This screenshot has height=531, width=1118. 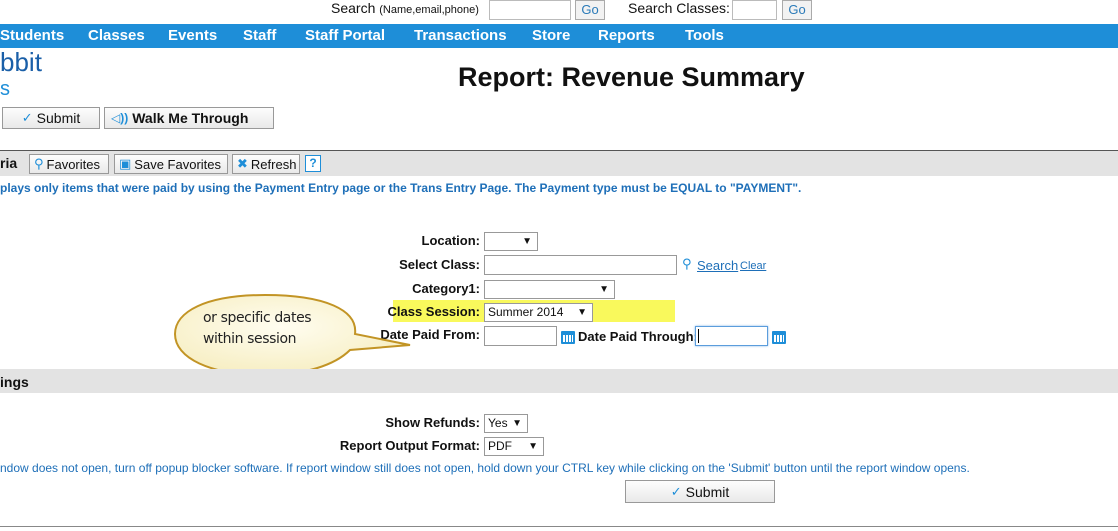 I want to click on settings-title: ings, so click(x=14, y=382).